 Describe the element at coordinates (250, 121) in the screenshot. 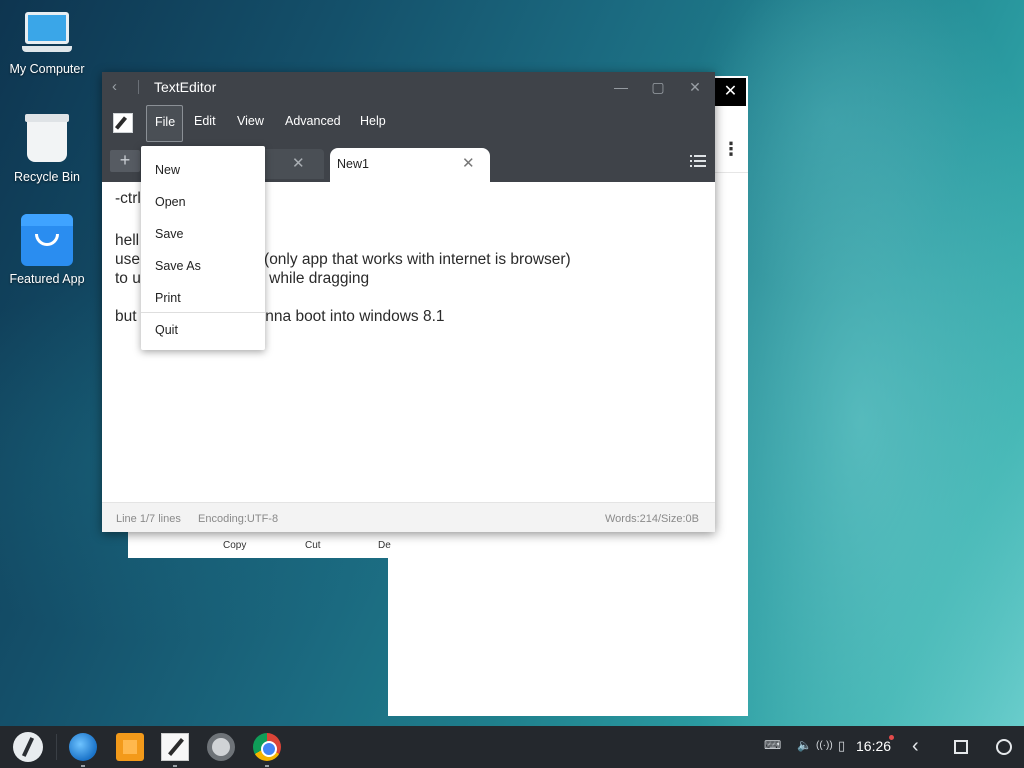

I see `menu-view: View` at that location.